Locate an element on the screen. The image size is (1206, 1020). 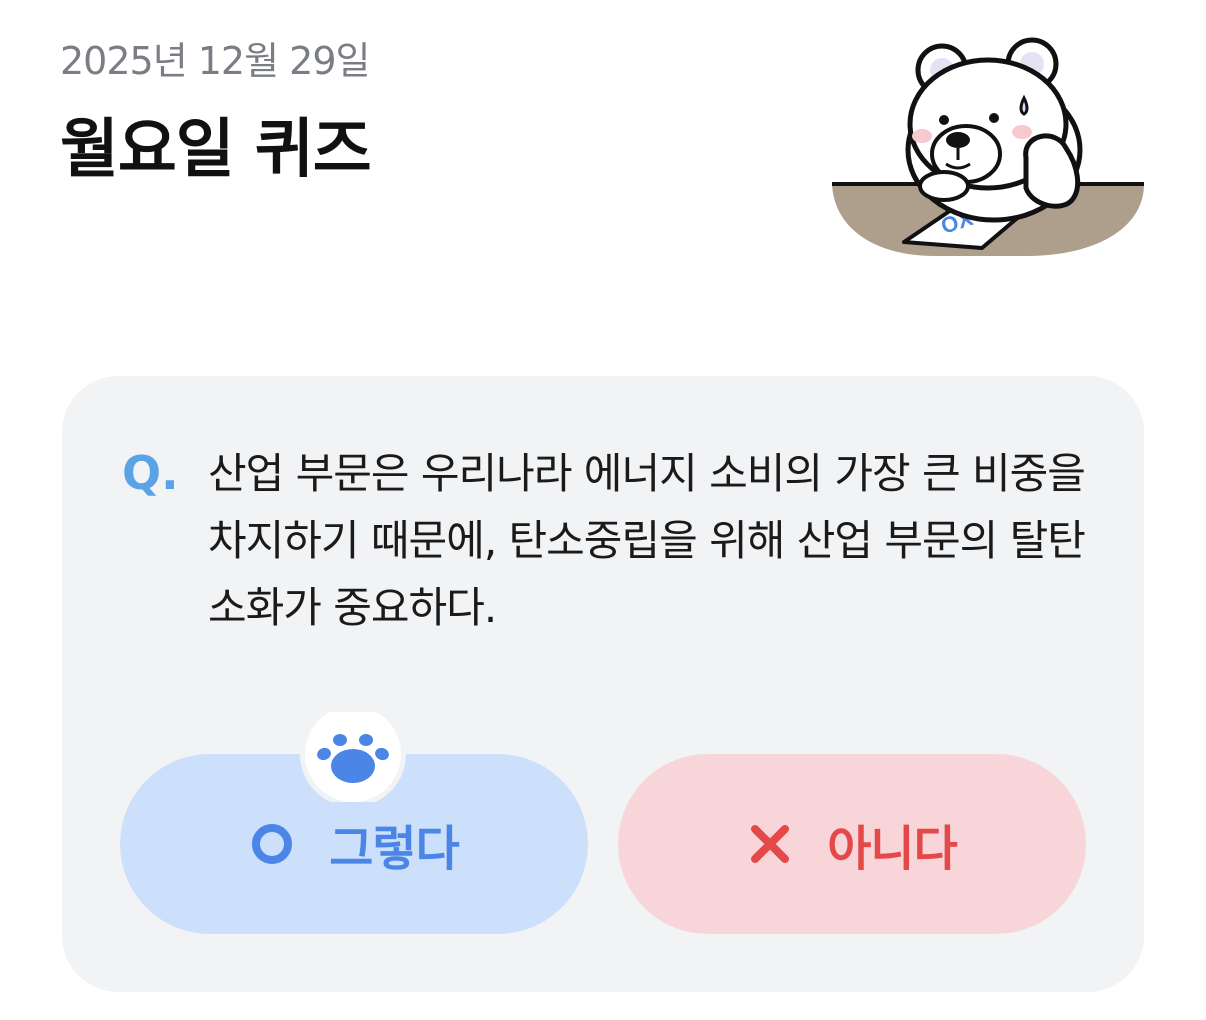
paw-icon is located at coordinates (353, 757).